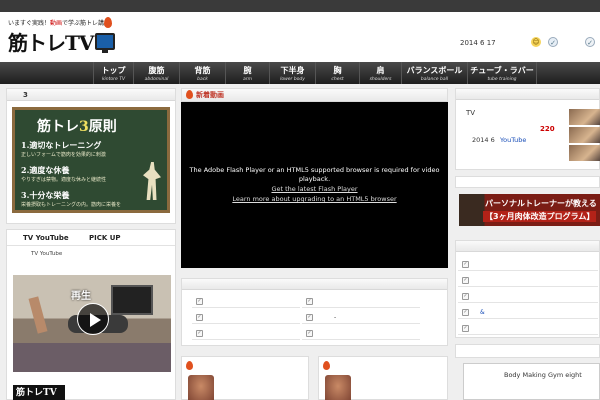 The image size is (600, 400). What do you see at coordinates (361, 318) in the screenshot?
I see `list-item: ✓ -` at bounding box center [361, 318].